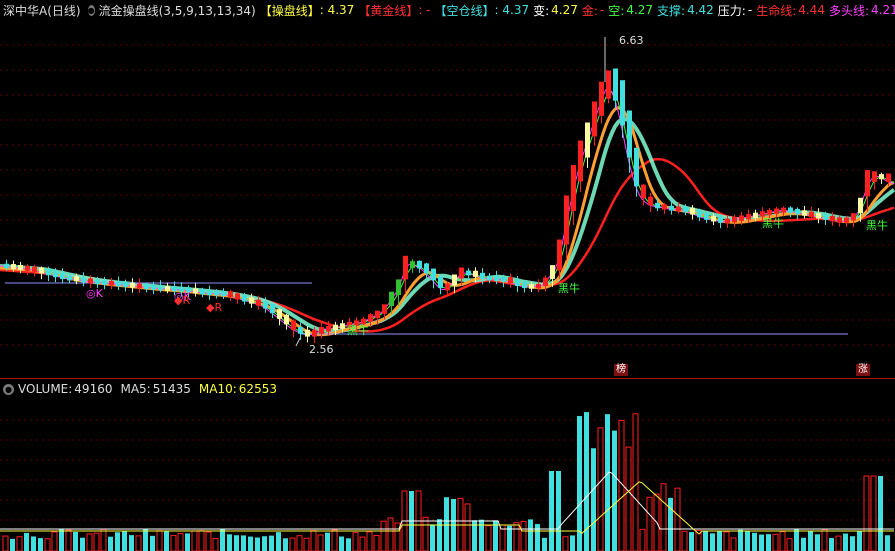 Image resolution: width=895 pixels, height=551 pixels. I want to click on huangjin-label: 【黄金线】, so click(388, 10).